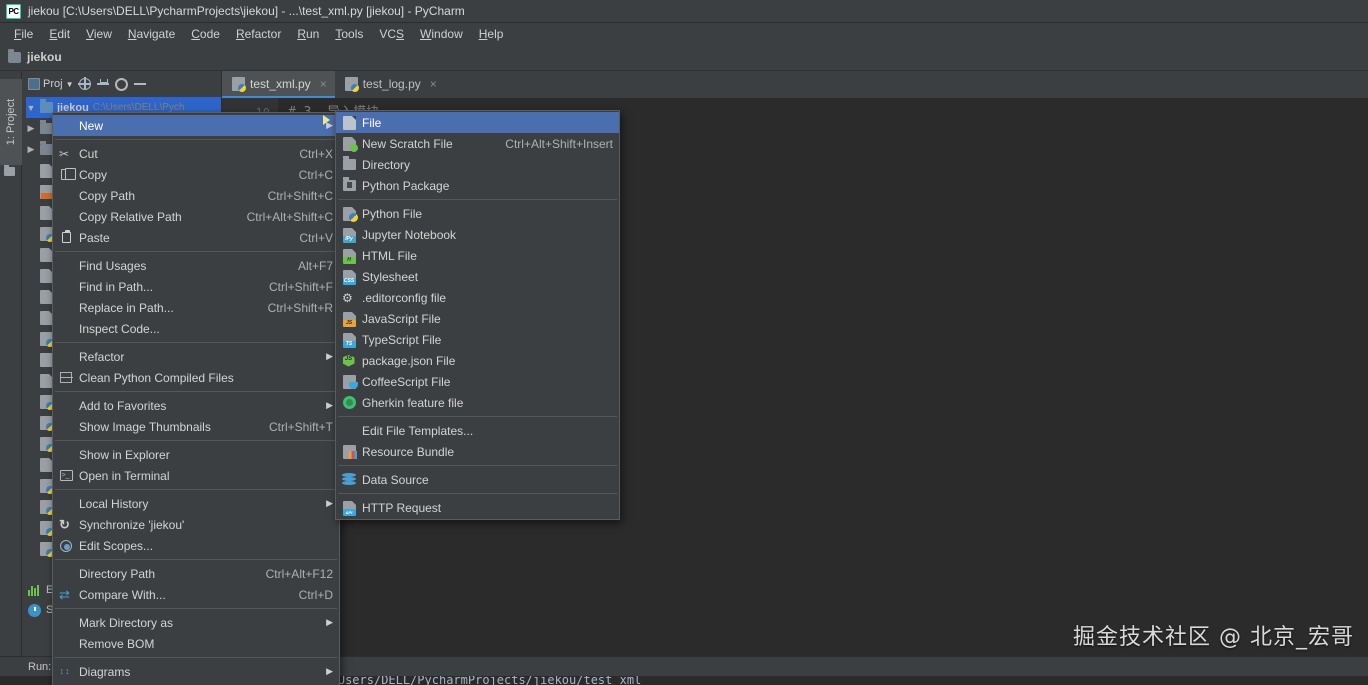 This screenshot has width=1368, height=685. What do you see at coordinates (34, 610) in the screenshot?
I see `clock-icon` at bounding box center [34, 610].